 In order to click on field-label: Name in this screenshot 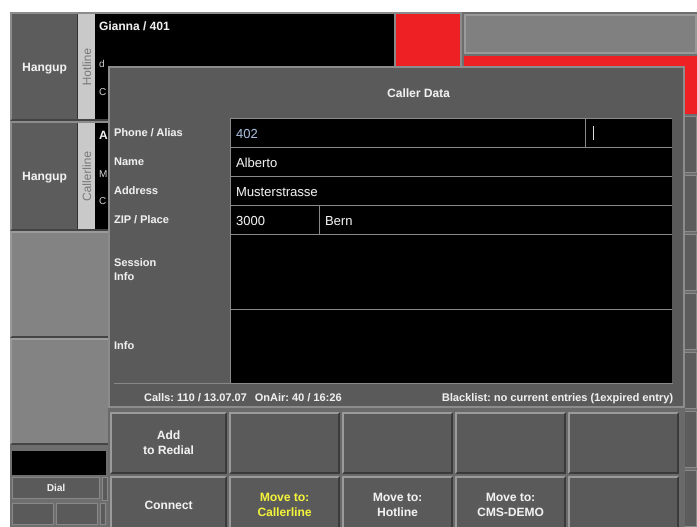, I will do `click(129, 161)`.